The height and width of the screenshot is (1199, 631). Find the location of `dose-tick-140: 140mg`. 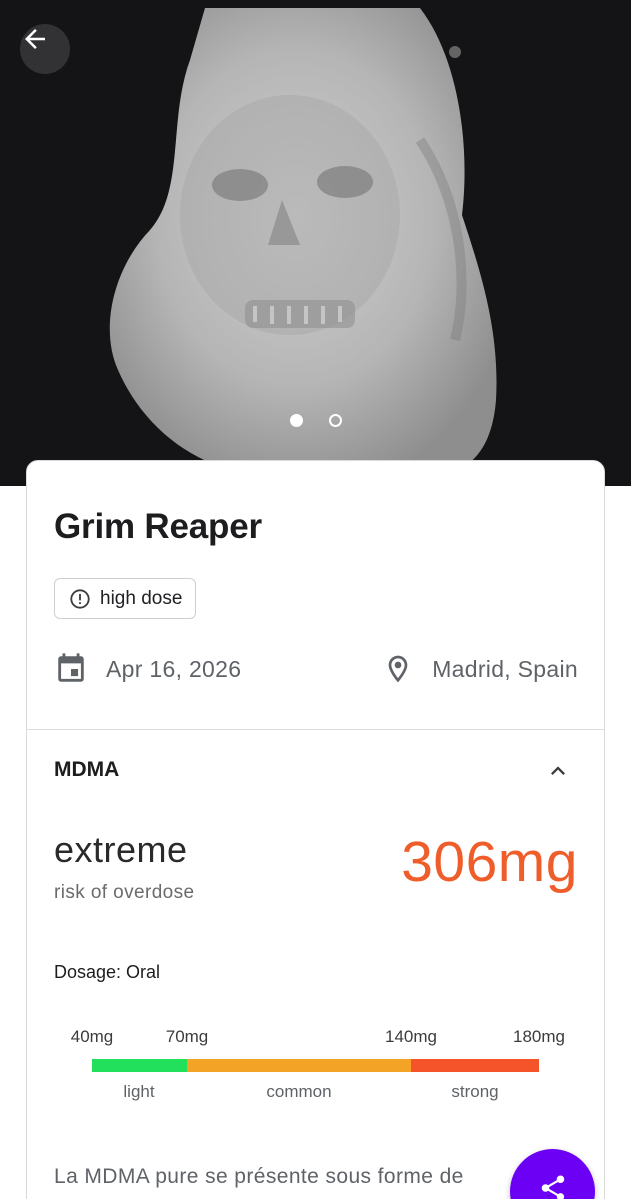

dose-tick-140: 140mg is located at coordinates (411, 1036).